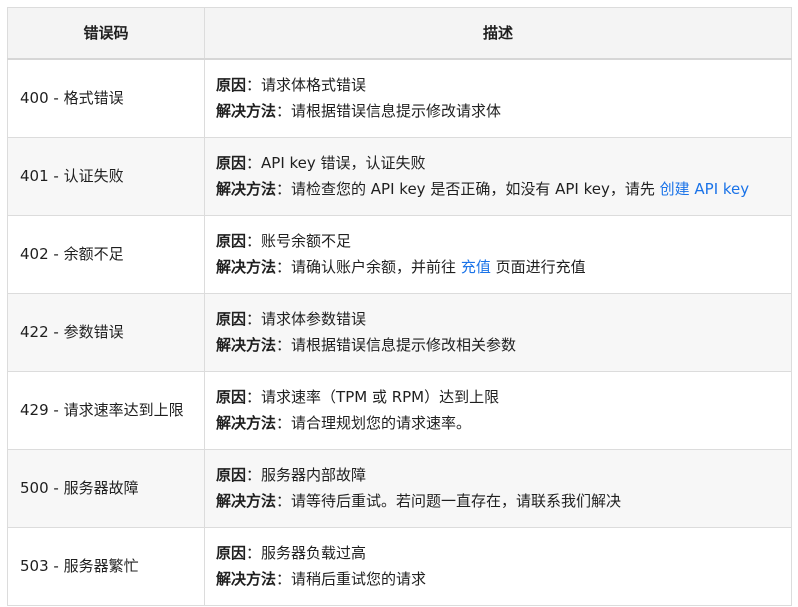  What do you see at coordinates (306, 241) in the screenshot?
I see `reason-text: 账号余额不足` at bounding box center [306, 241].